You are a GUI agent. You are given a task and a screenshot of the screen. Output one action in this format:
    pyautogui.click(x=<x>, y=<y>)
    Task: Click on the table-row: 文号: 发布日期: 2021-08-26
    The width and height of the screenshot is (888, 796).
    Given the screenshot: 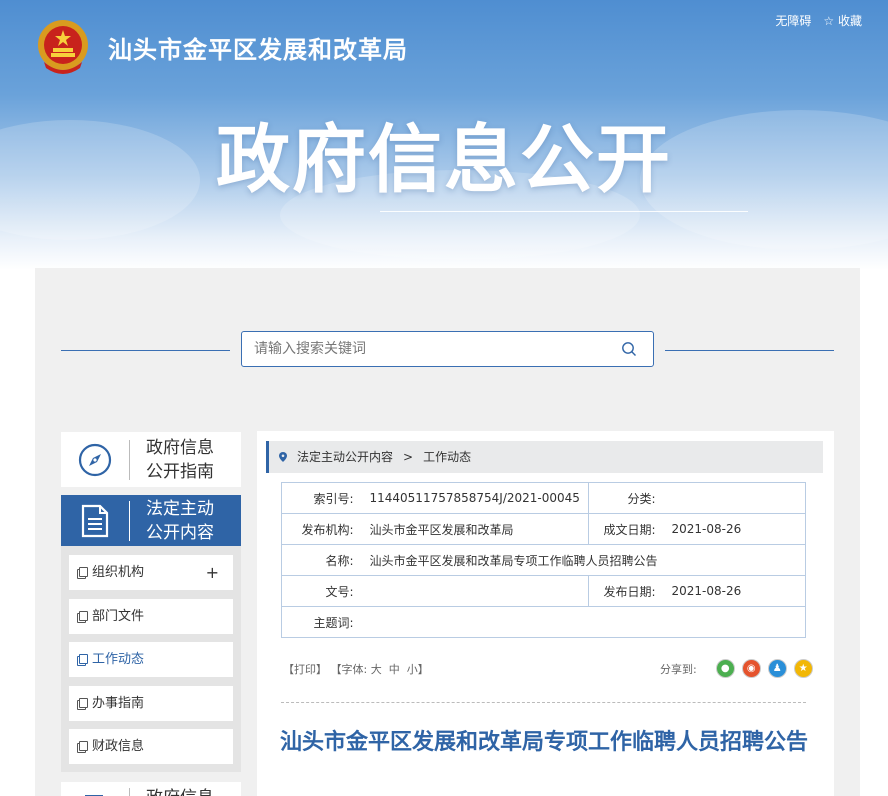 What is the action you would take?
    pyautogui.click(x=543, y=591)
    